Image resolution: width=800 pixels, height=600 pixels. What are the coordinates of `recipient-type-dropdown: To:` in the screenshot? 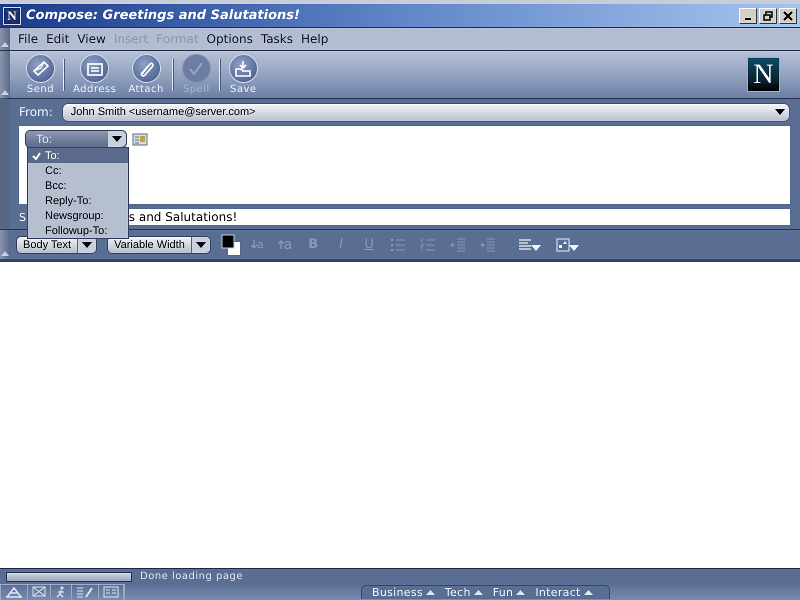 It's located at (76, 139).